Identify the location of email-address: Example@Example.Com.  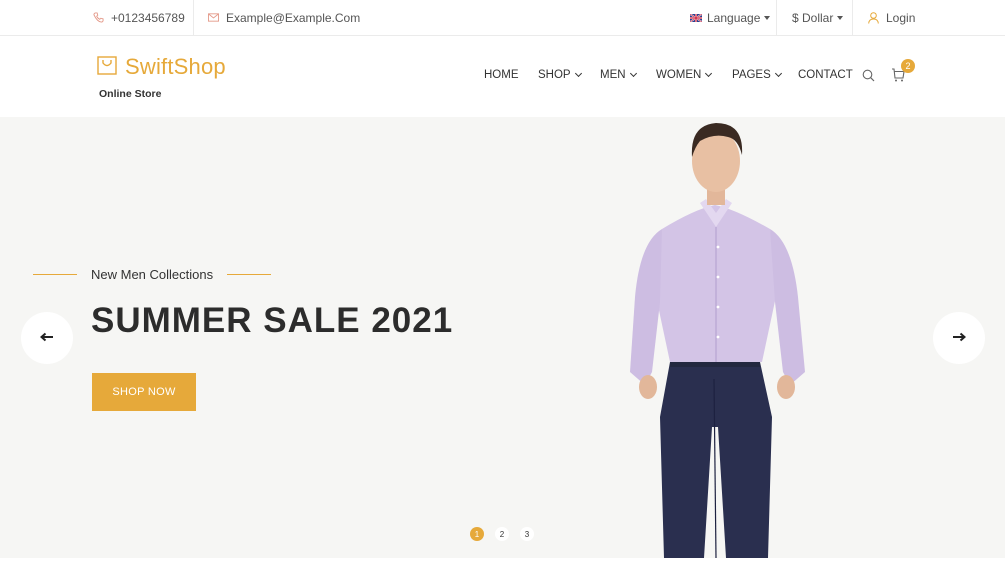
(293, 17).